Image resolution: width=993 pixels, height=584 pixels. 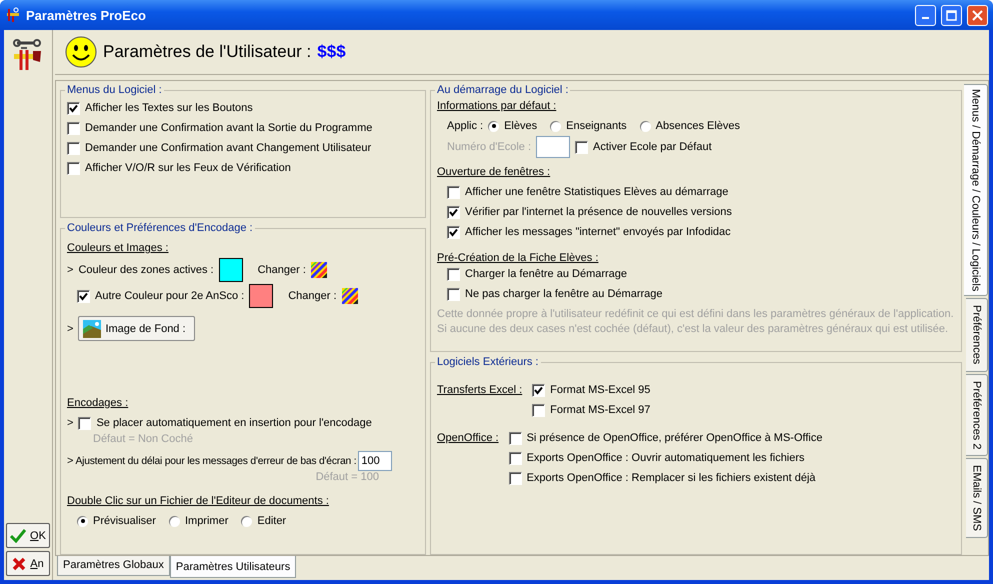 What do you see at coordinates (28, 563) in the screenshot?
I see `cancel-button: An` at bounding box center [28, 563].